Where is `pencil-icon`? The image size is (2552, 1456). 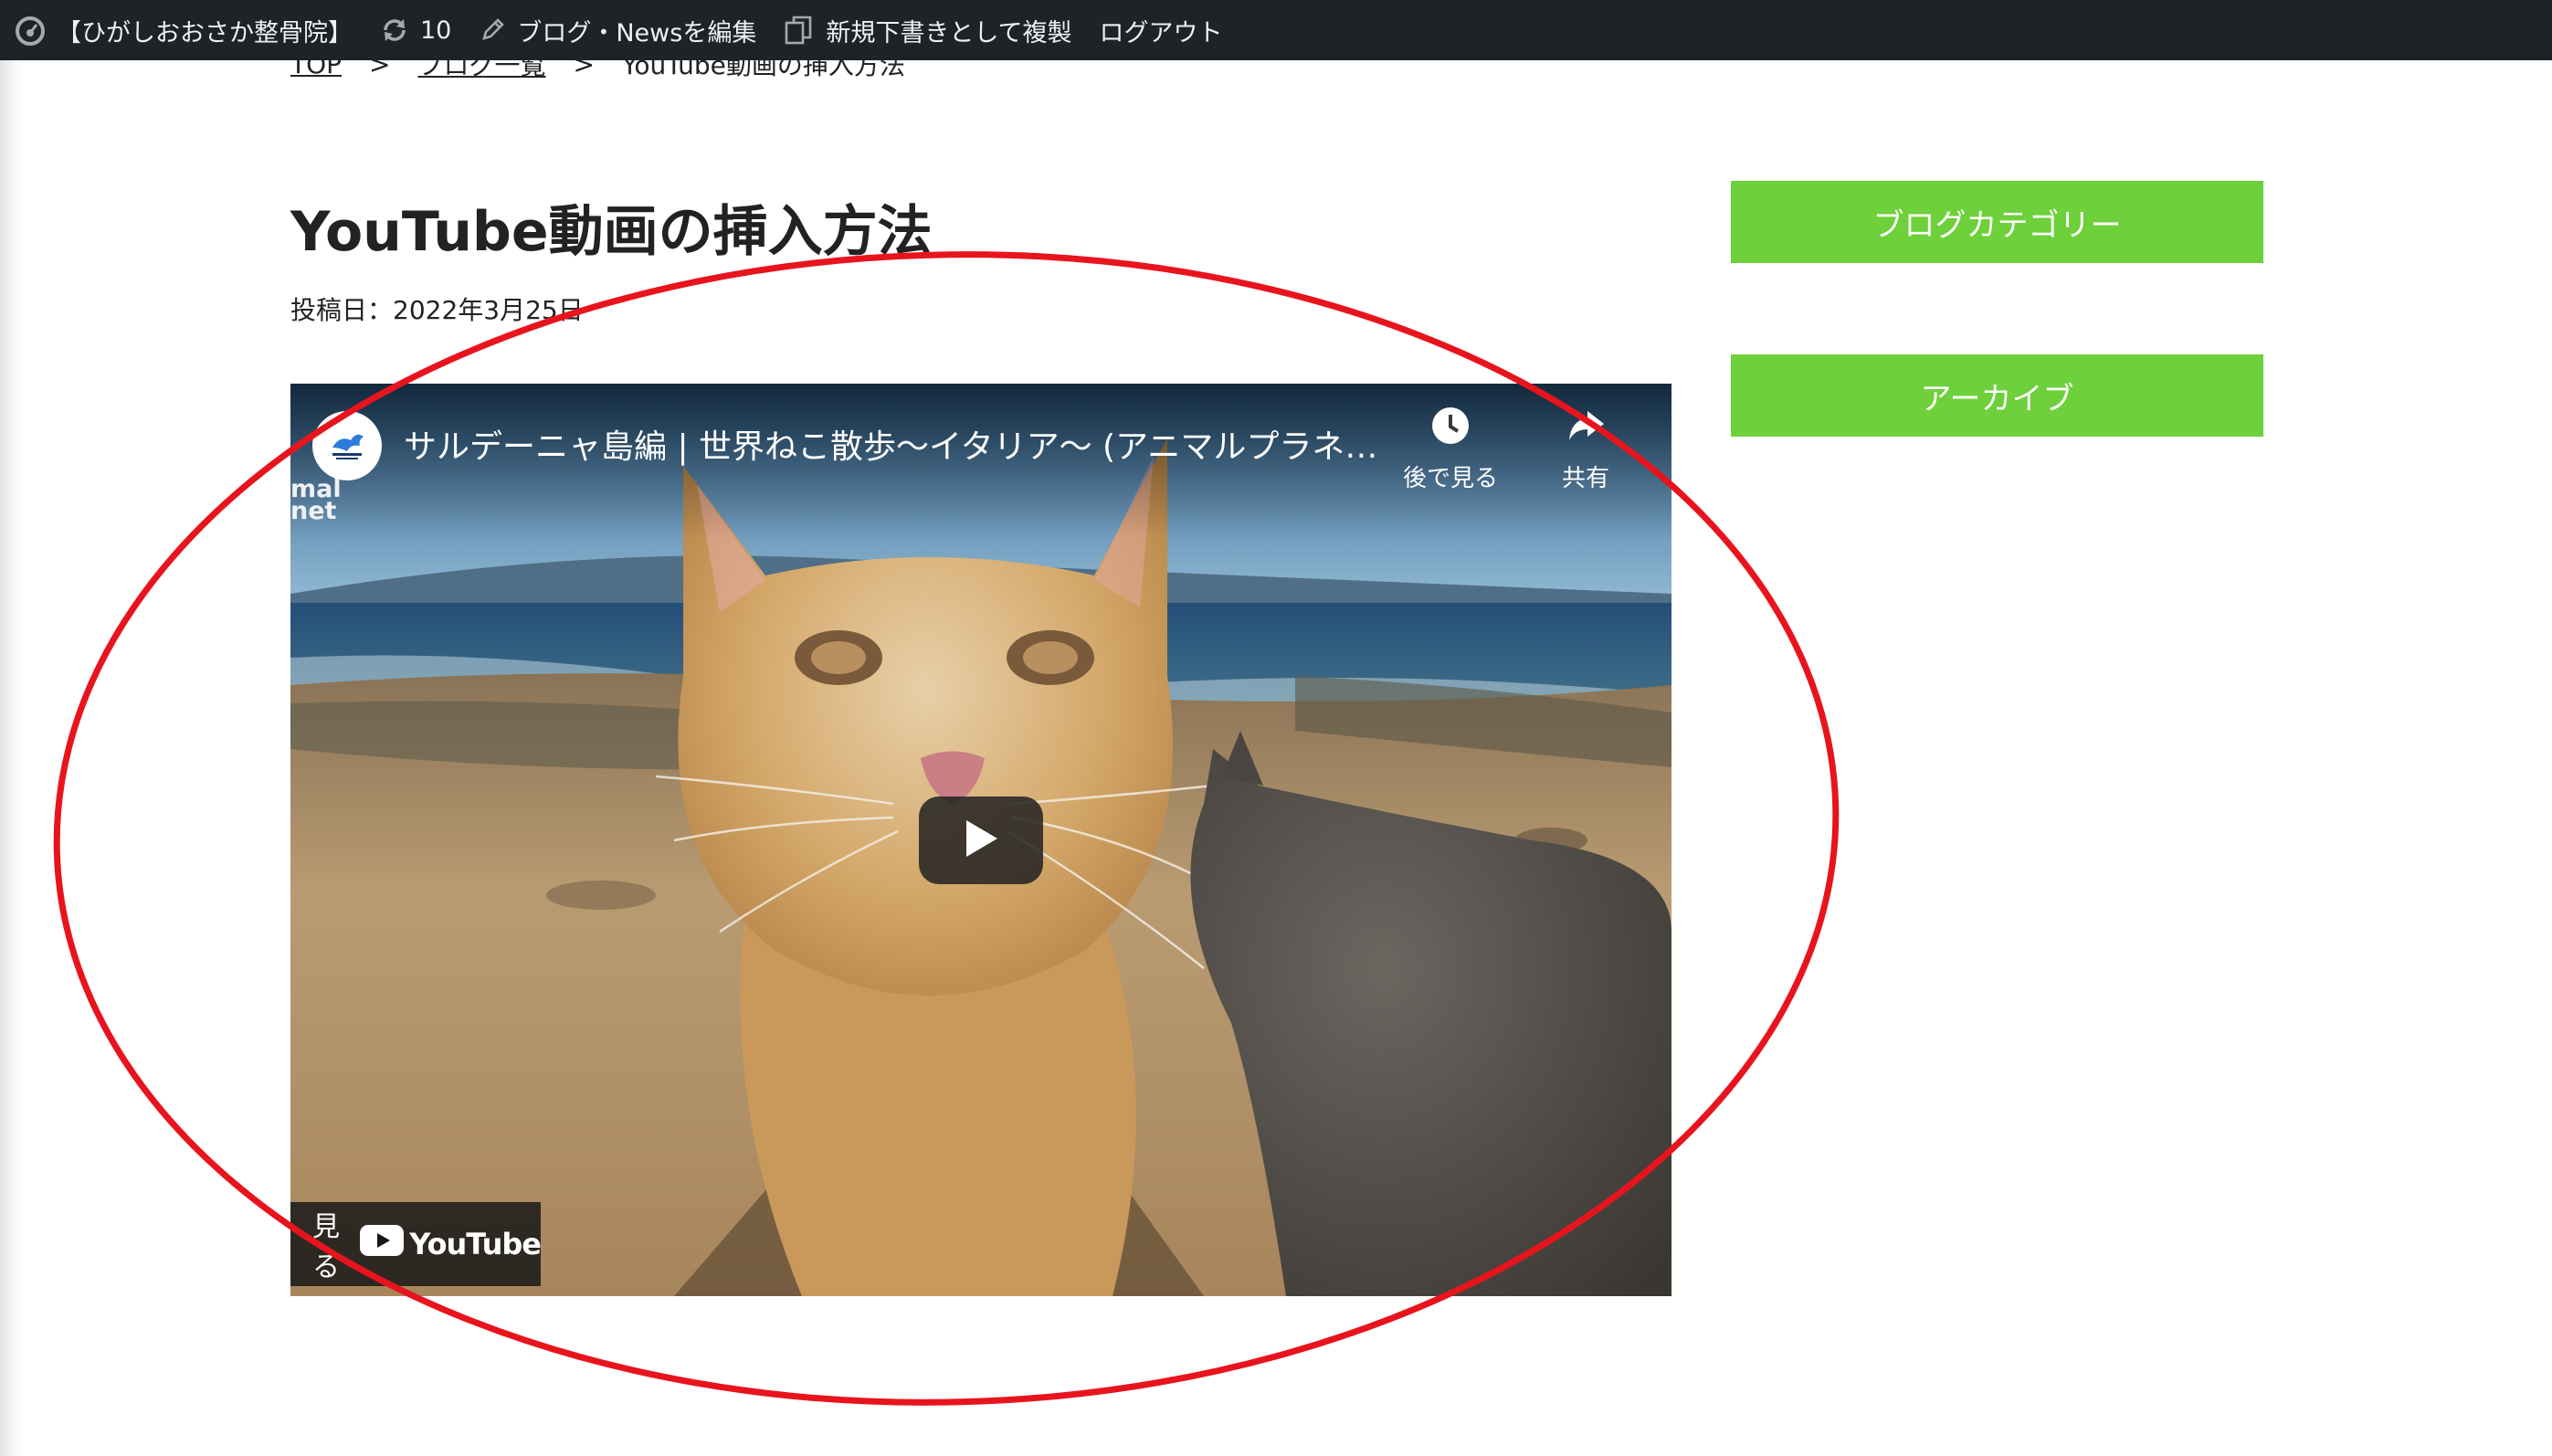 pencil-icon is located at coordinates (492, 30).